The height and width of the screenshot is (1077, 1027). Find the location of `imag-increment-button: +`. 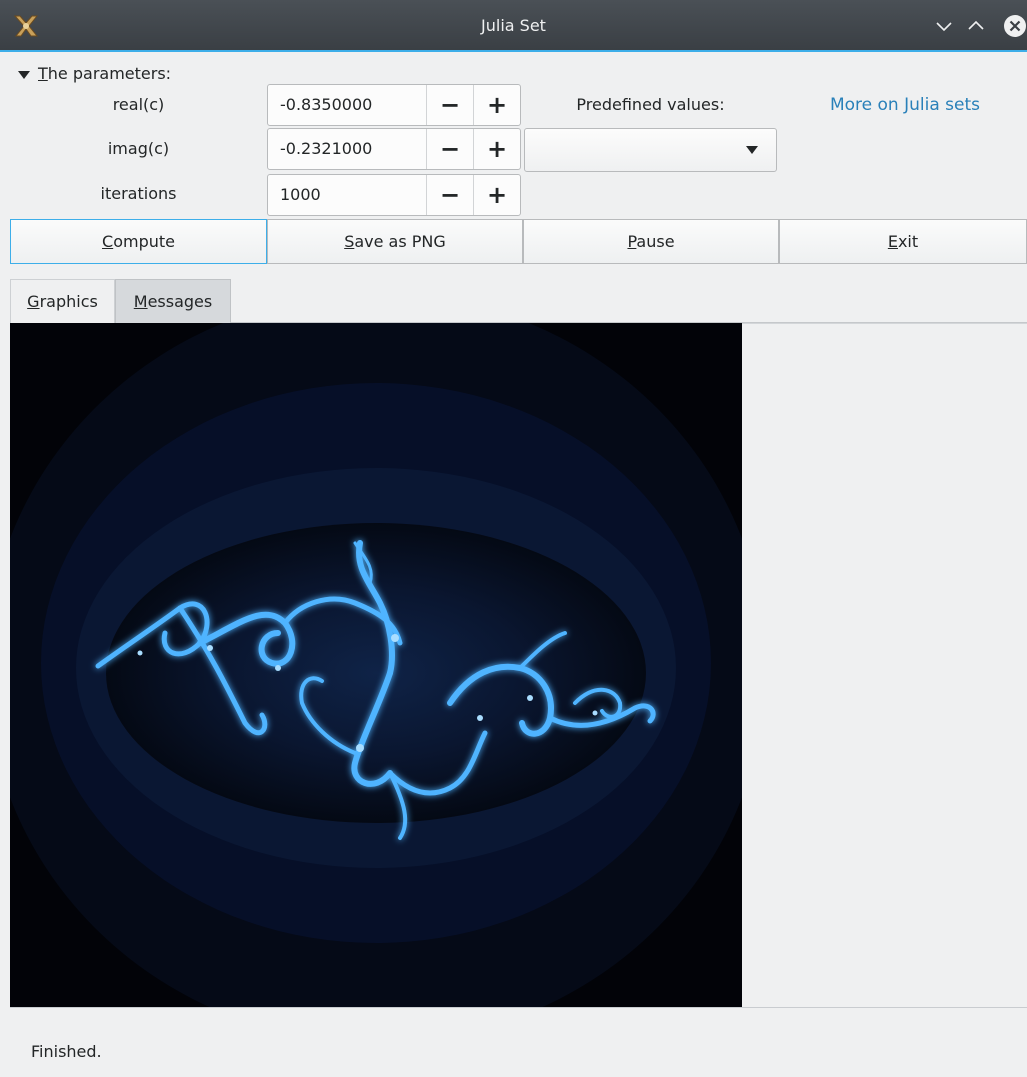

imag-increment-button: + is located at coordinates (497, 149).